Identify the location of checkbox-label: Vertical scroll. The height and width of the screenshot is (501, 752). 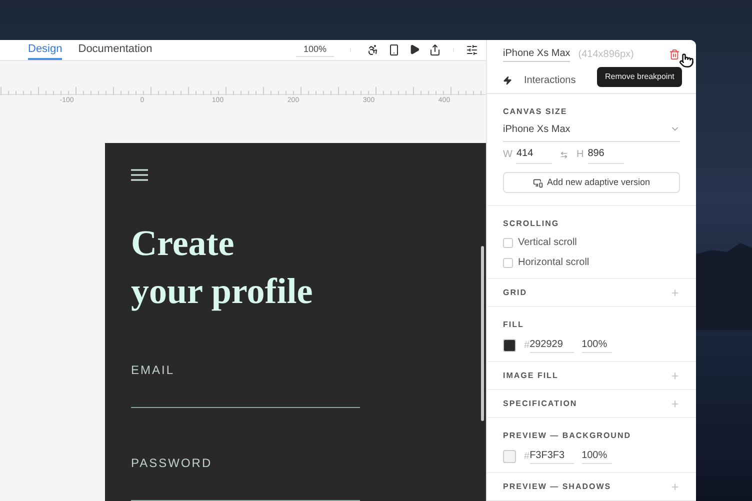
(547, 243).